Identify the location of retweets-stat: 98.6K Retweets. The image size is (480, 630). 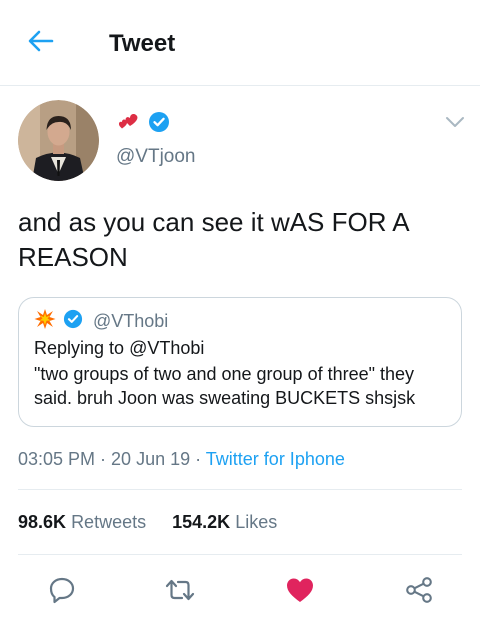
(82, 522).